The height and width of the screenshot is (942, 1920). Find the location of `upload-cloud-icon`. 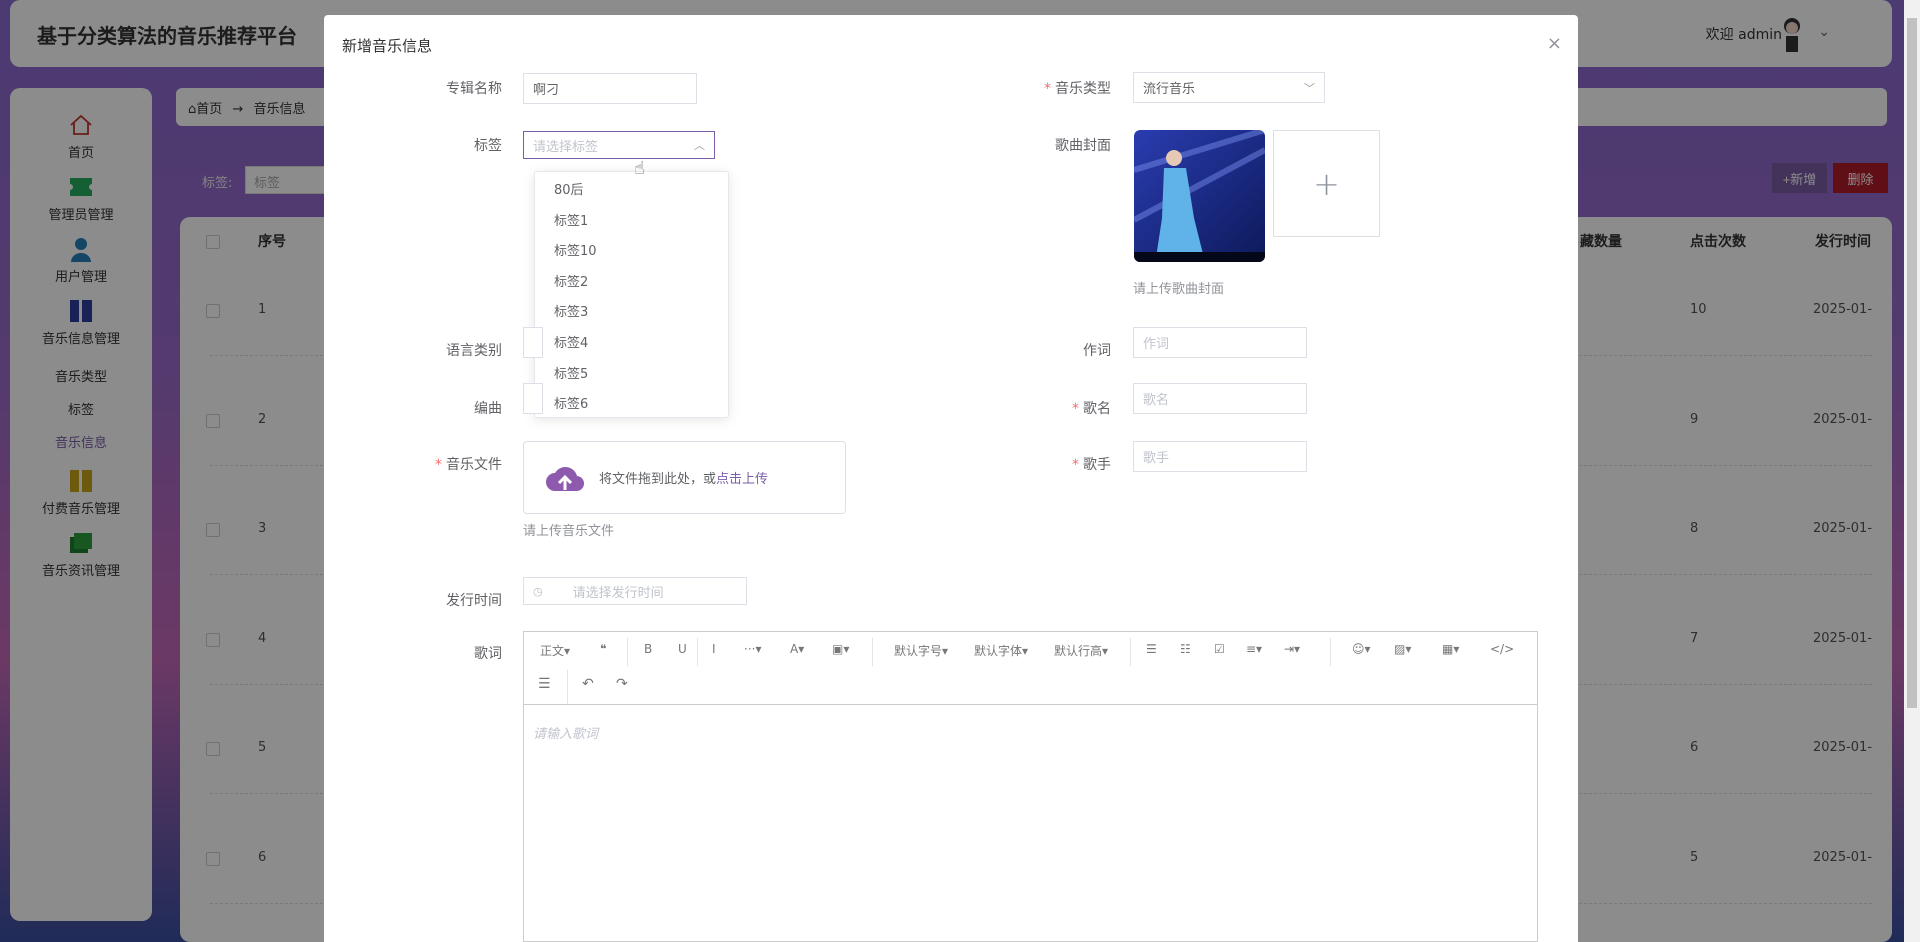

upload-cloud-icon is located at coordinates (565, 478).